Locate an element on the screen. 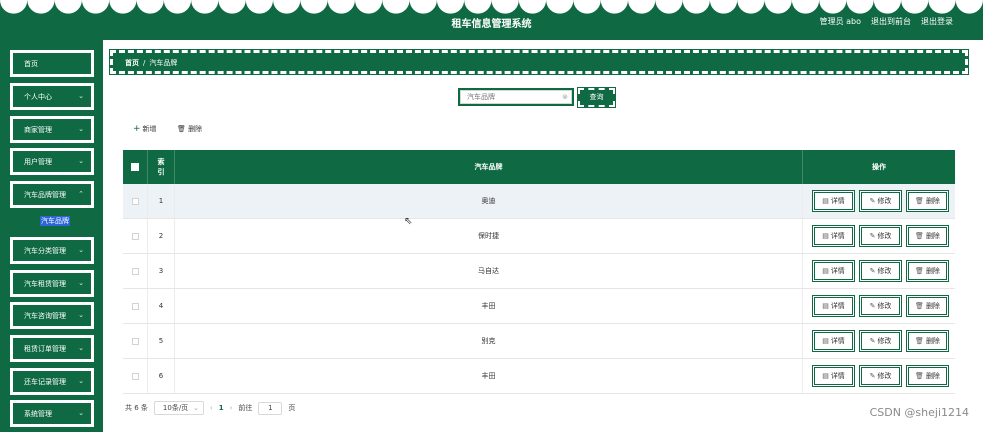 This screenshot has height=432, width=983. table-row: 3 马自达 ▤ 详情 ✎ 修改 🗑 删除 is located at coordinates (539, 271).